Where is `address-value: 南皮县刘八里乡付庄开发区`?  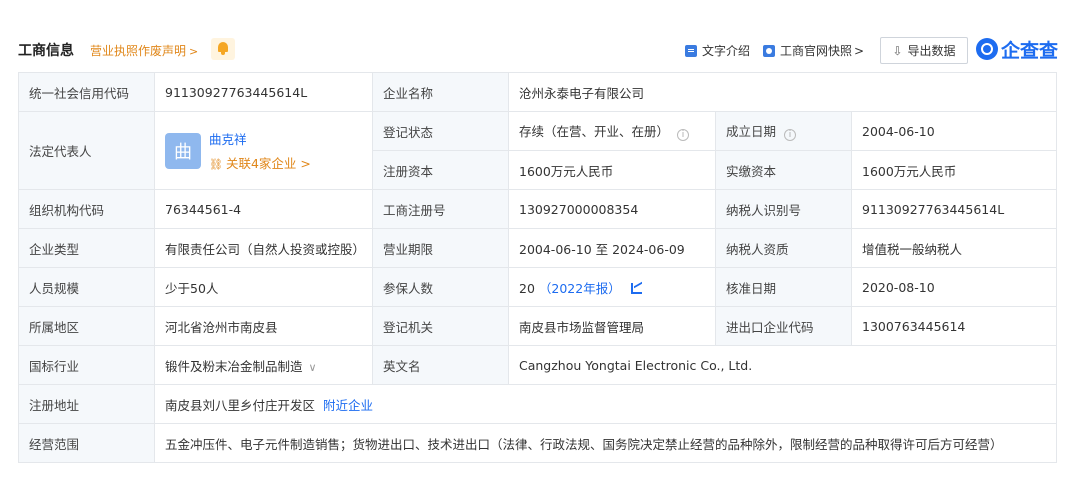
address-value: 南皮县刘八里乡付庄开发区 is located at coordinates (240, 405).